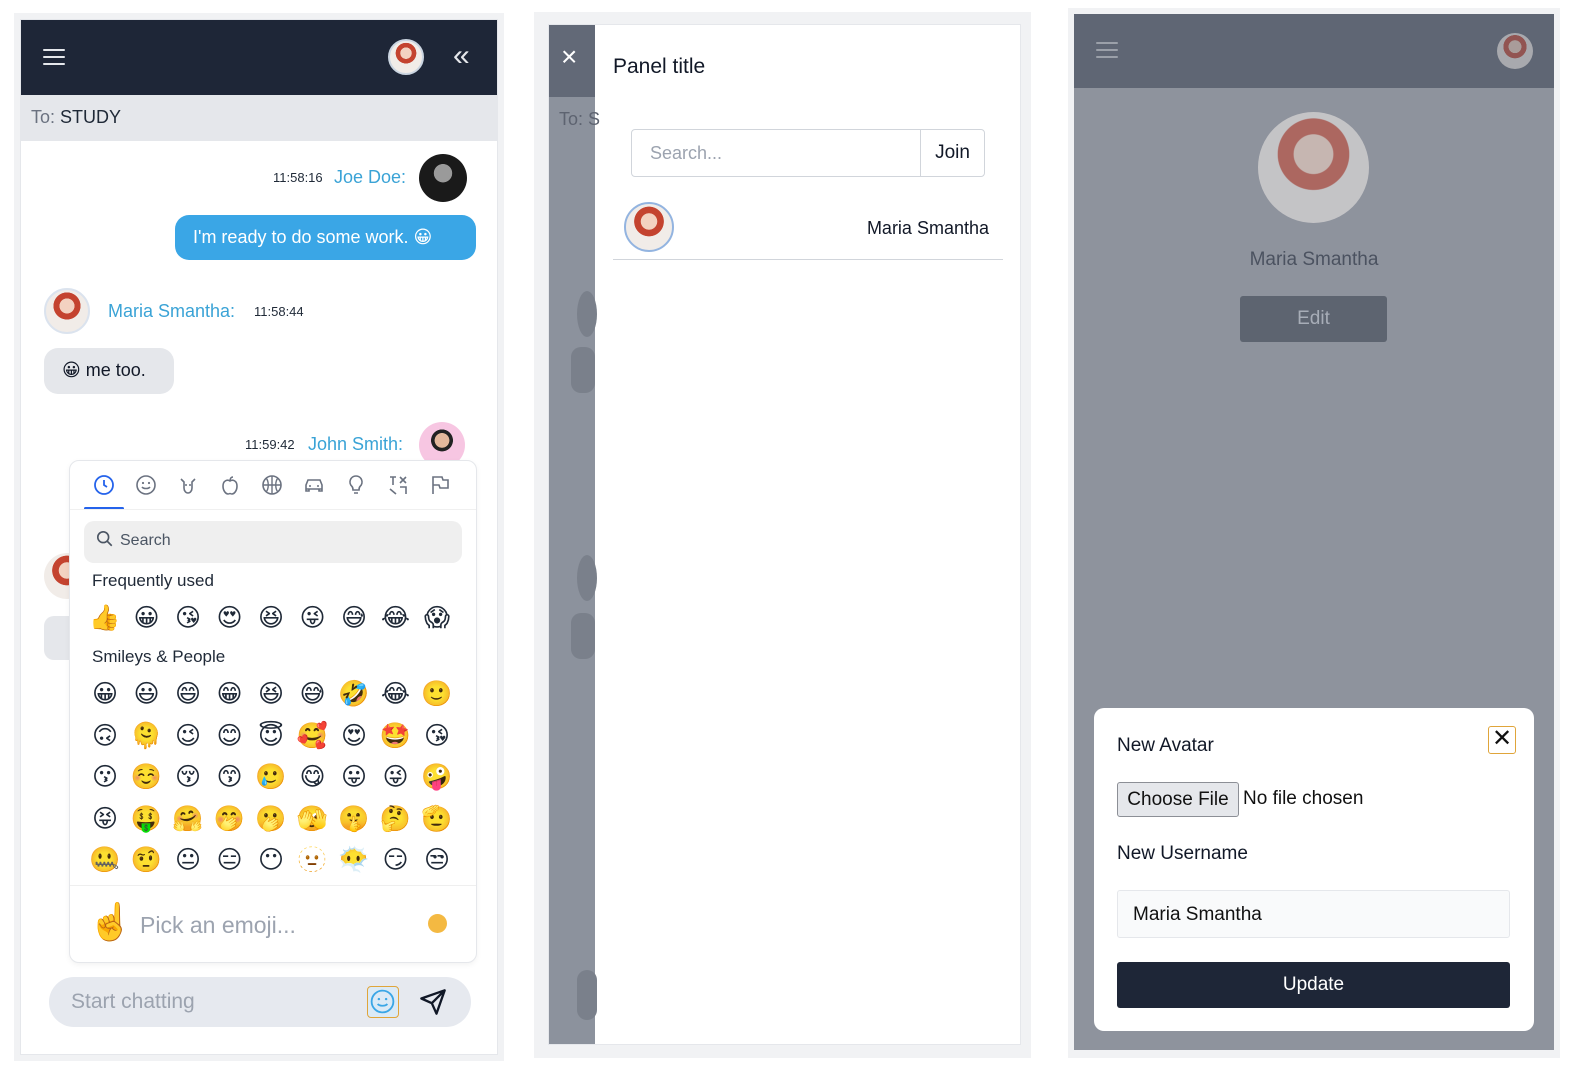 This screenshot has height=1068, width=1578. I want to click on emoji-button: 🥰, so click(313, 736).